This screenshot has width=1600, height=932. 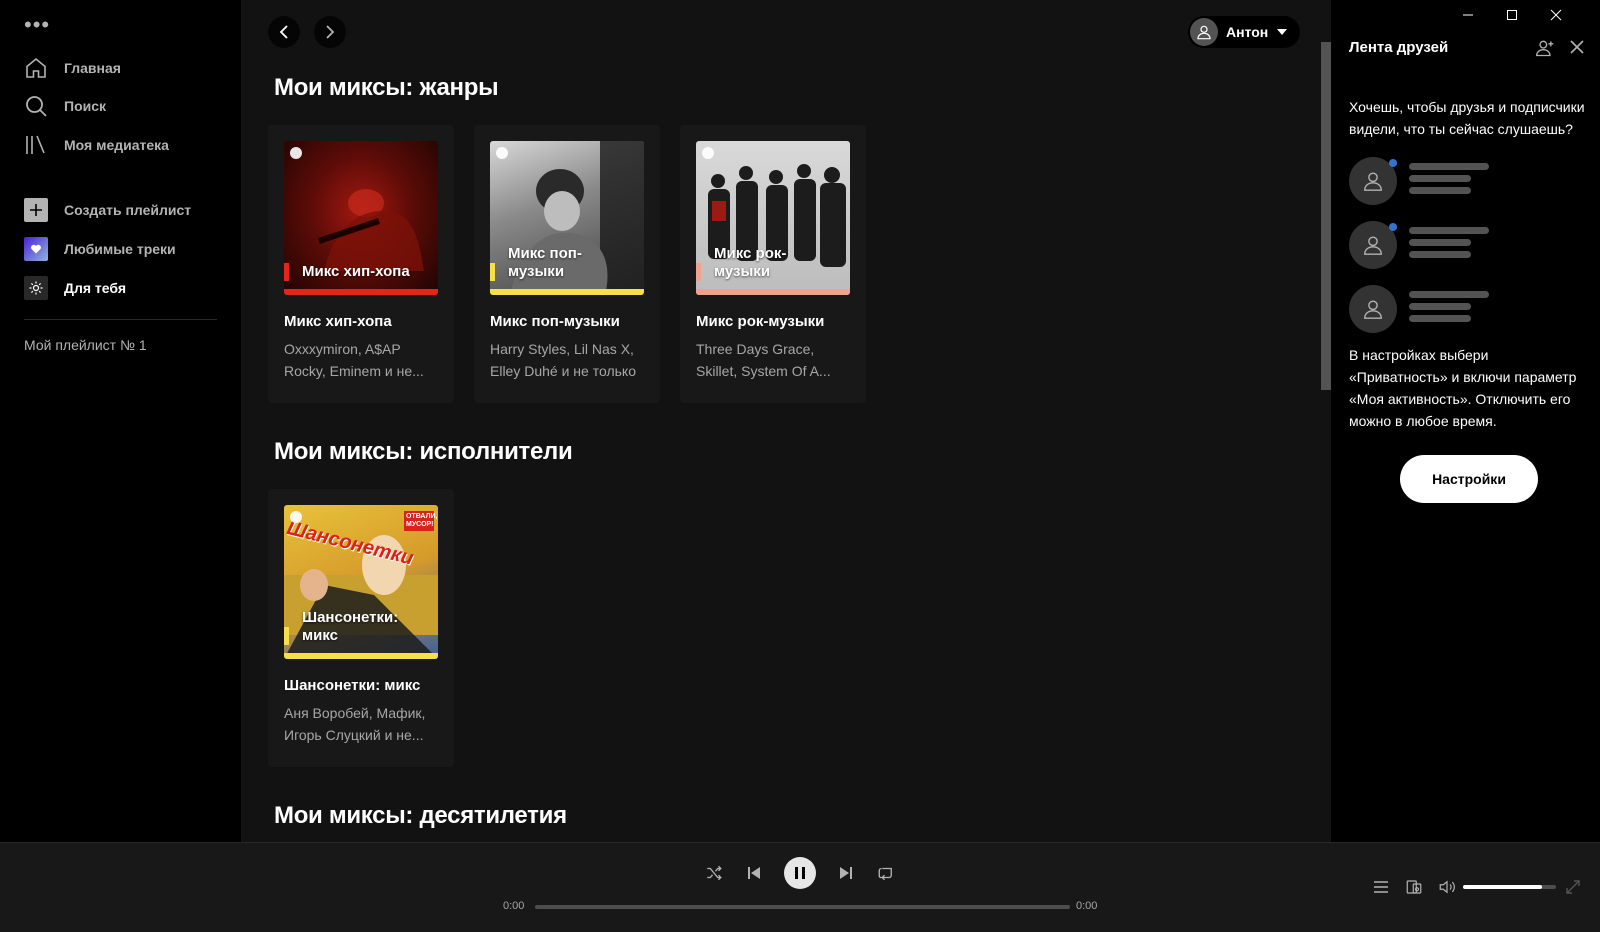 I want to click on repeat-button, so click(x=886, y=873).